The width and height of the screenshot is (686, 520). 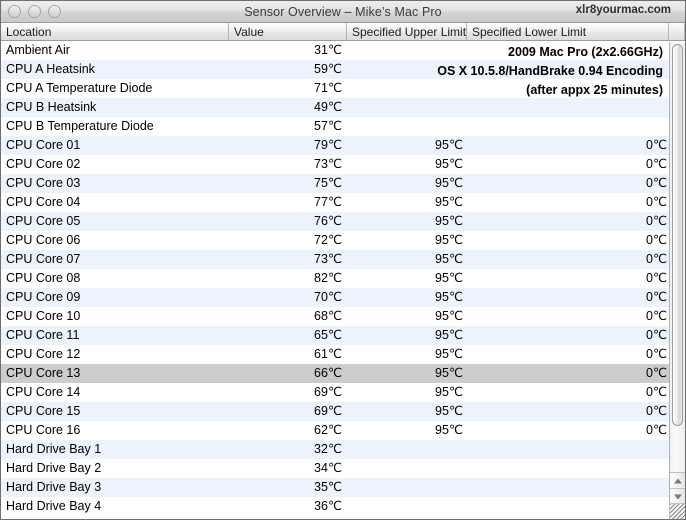 I want to click on cell-location: Hard Drive Bay 3, so click(x=54, y=487).